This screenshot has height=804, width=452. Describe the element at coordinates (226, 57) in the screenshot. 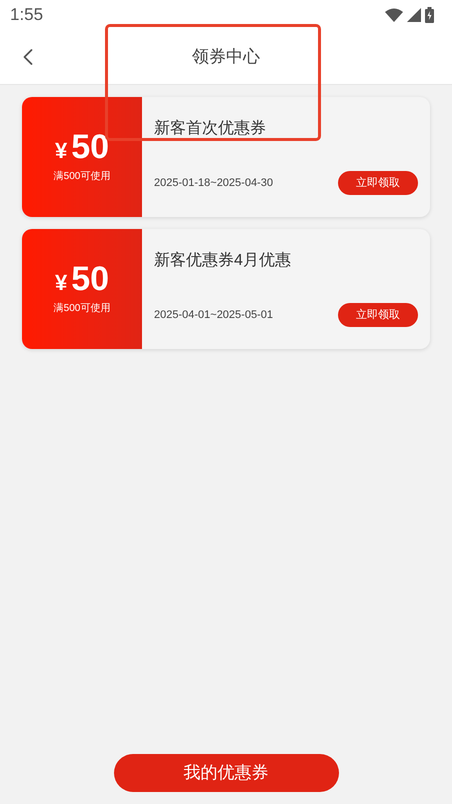

I see `page-title: 领券中心` at that location.